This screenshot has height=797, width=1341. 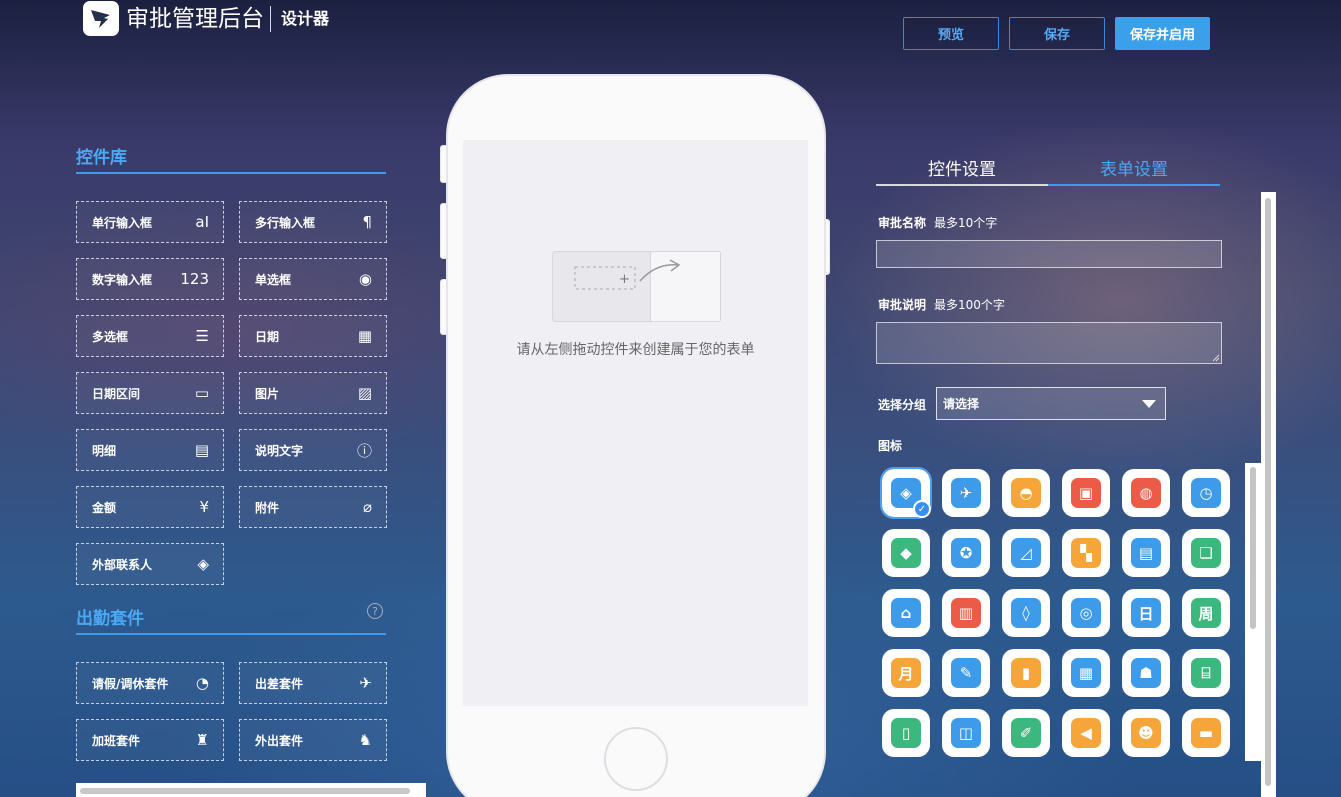 What do you see at coordinates (1026, 673) in the screenshot?
I see `icon-option: ▮` at bounding box center [1026, 673].